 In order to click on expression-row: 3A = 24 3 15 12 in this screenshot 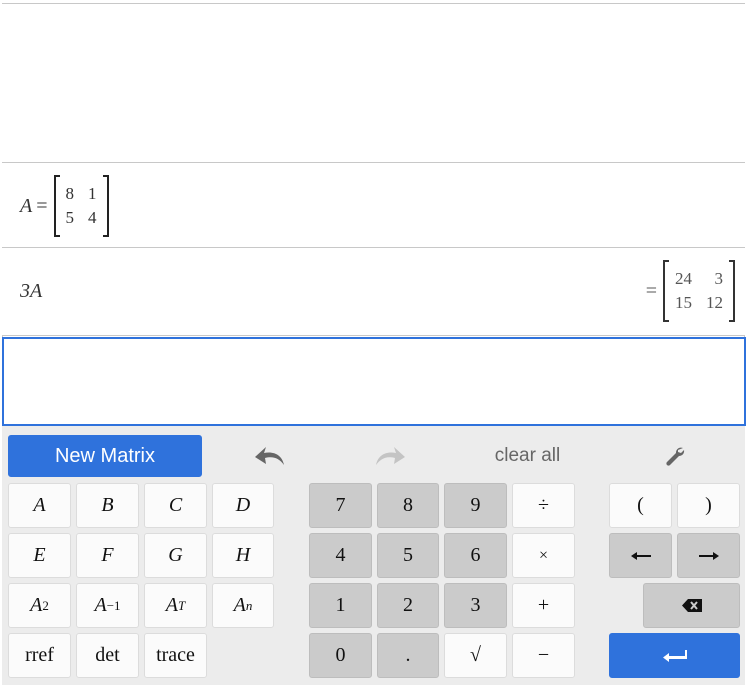, I will do `click(373, 292)`.